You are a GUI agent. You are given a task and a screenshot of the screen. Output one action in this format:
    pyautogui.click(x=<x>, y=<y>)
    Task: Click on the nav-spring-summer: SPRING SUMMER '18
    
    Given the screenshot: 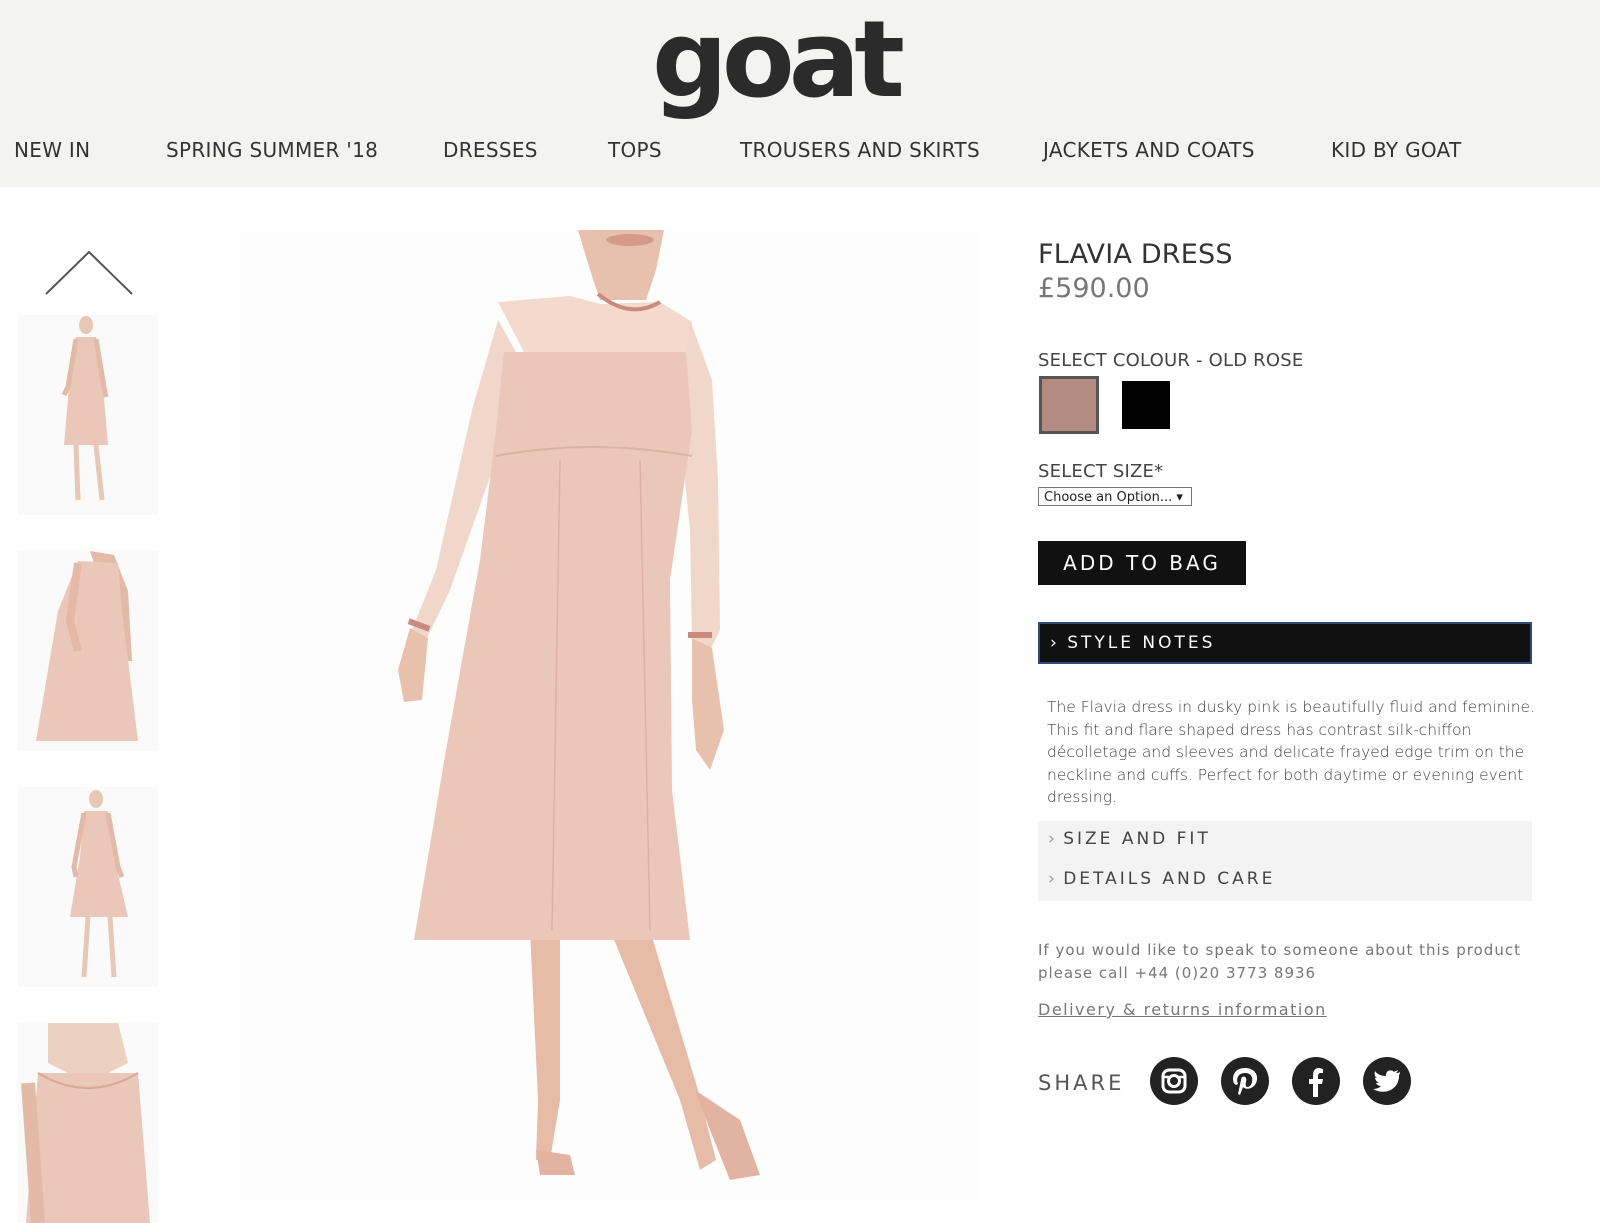 What is the action you would take?
    pyautogui.click(x=272, y=150)
    